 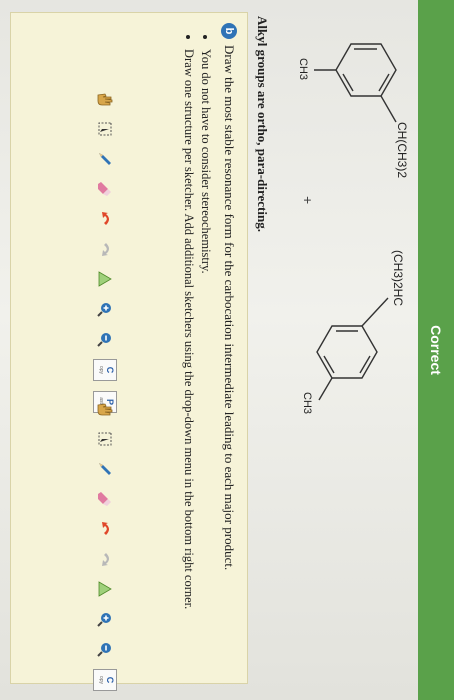 I want to click on correct-label: Correct, so click(x=436, y=350).